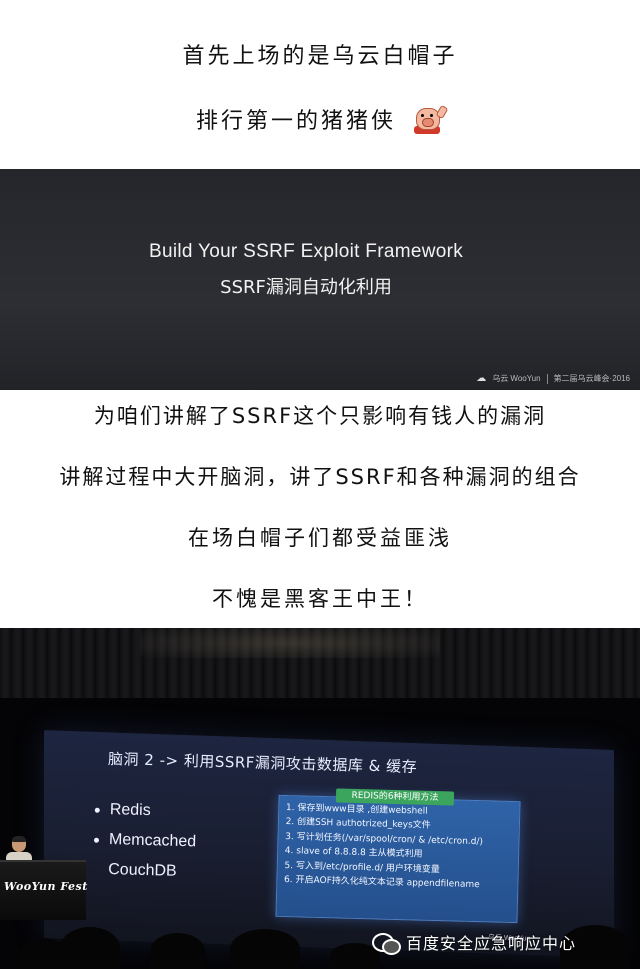 This screenshot has width=640, height=969. I want to click on slide-footer-left: 乌云 WooYun, so click(516, 378).